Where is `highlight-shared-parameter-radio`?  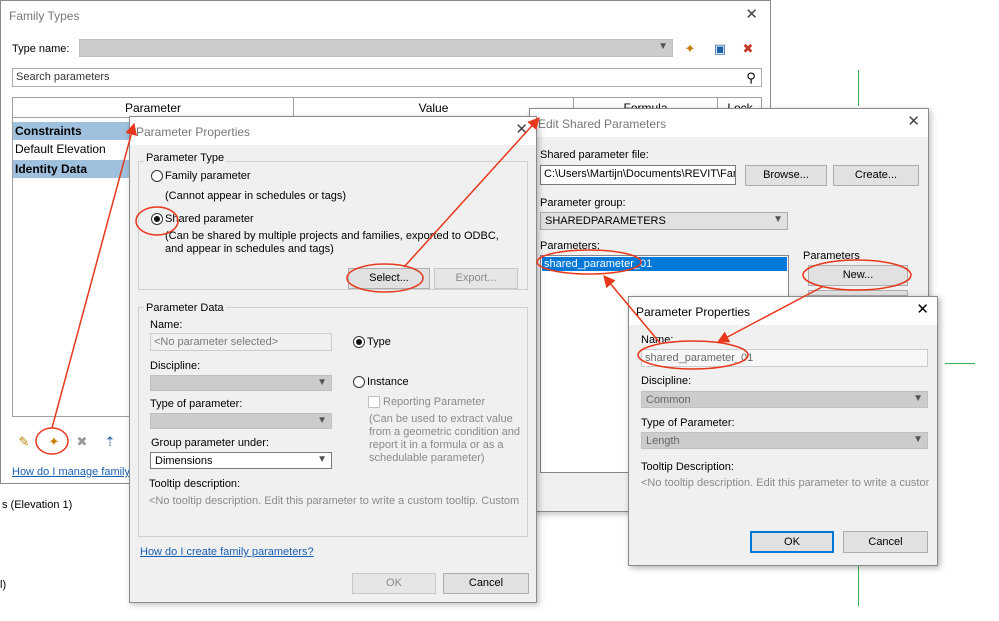 highlight-shared-parameter-radio is located at coordinates (157, 221).